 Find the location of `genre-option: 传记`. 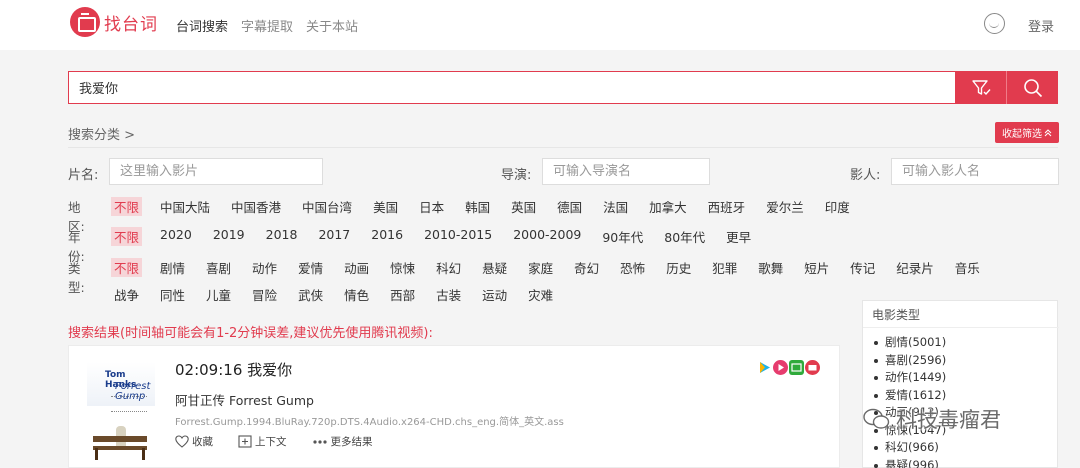

genre-option: 传记 is located at coordinates (862, 267).